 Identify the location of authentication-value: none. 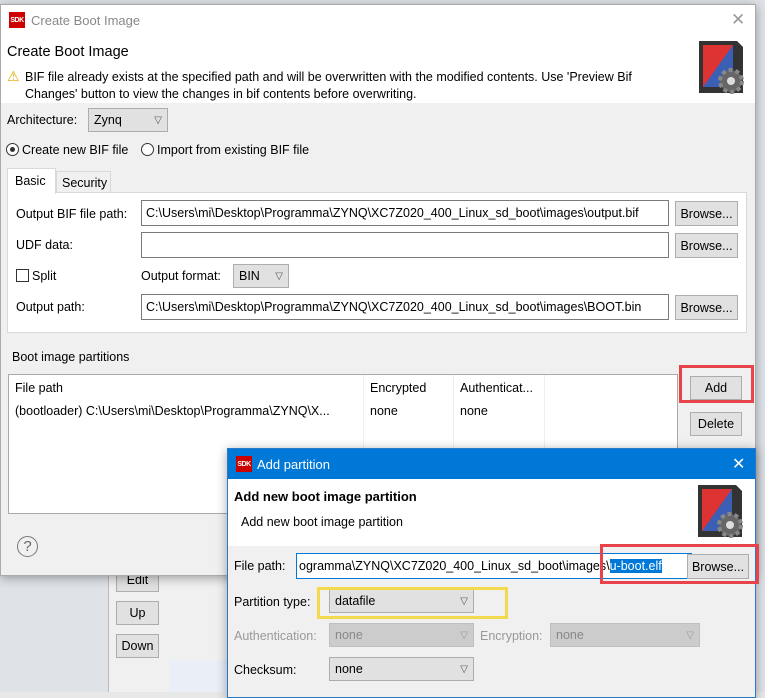
(349, 635).